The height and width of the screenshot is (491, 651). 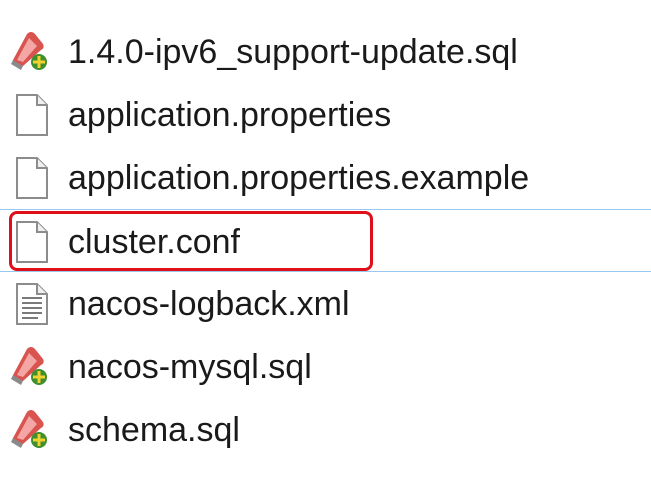 I want to click on file-row-1.4.0-ipv6-support-update-sql: 1.4.0-ipv6_support-update.sql, so click(x=325, y=51).